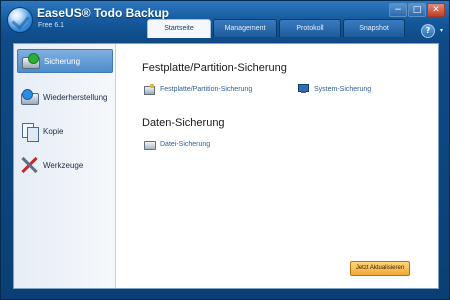  What do you see at coordinates (30, 131) in the screenshot?
I see `copy-icon` at bounding box center [30, 131].